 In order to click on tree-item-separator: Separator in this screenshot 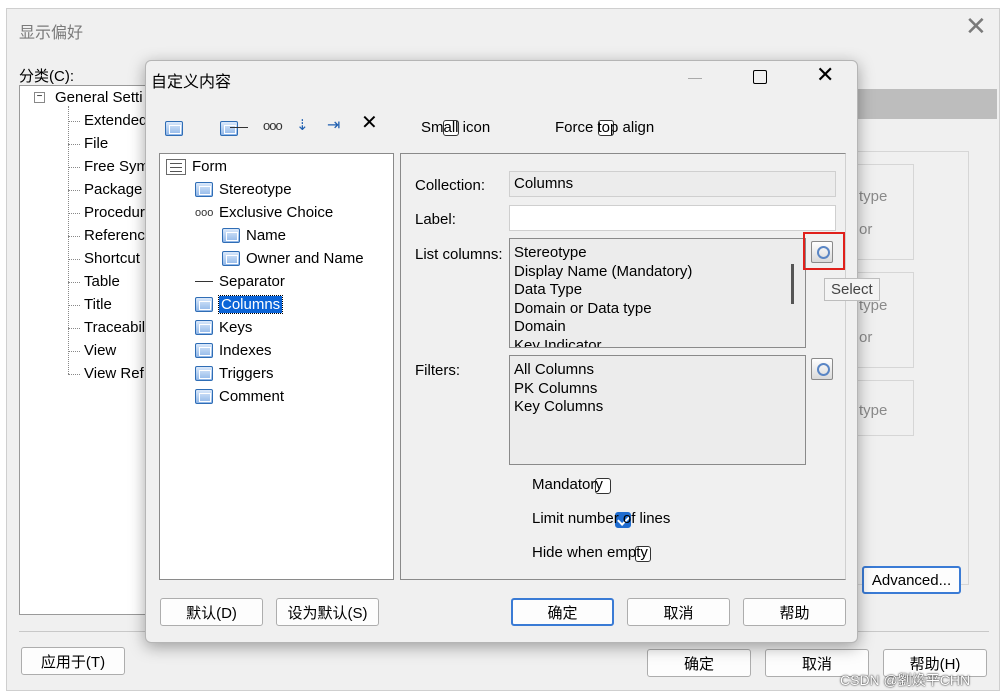, I will do `click(240, 281)`.